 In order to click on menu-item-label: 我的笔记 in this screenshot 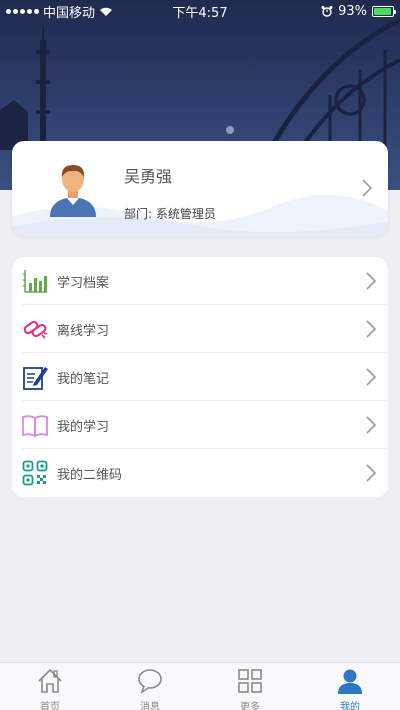, I will do `click(83, 379)`.